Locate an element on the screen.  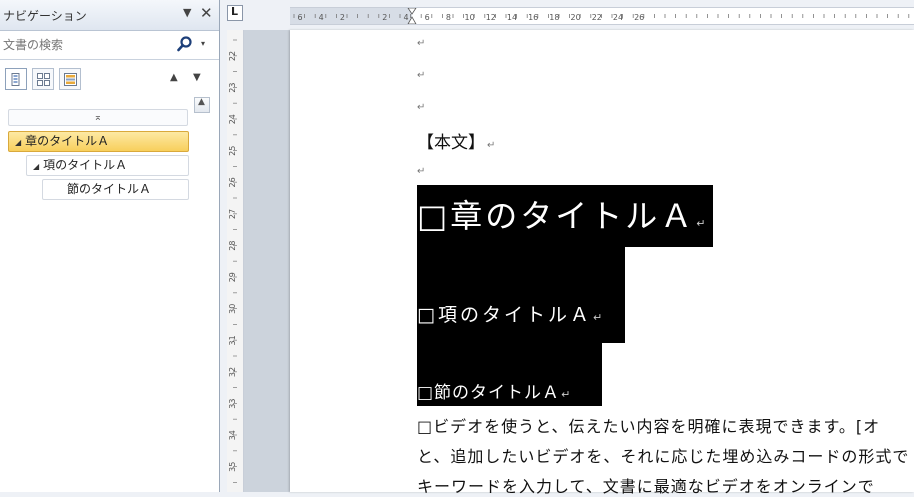
tree-item-subsection: 節のタイトルＡ is located at coordinates (115, 189).